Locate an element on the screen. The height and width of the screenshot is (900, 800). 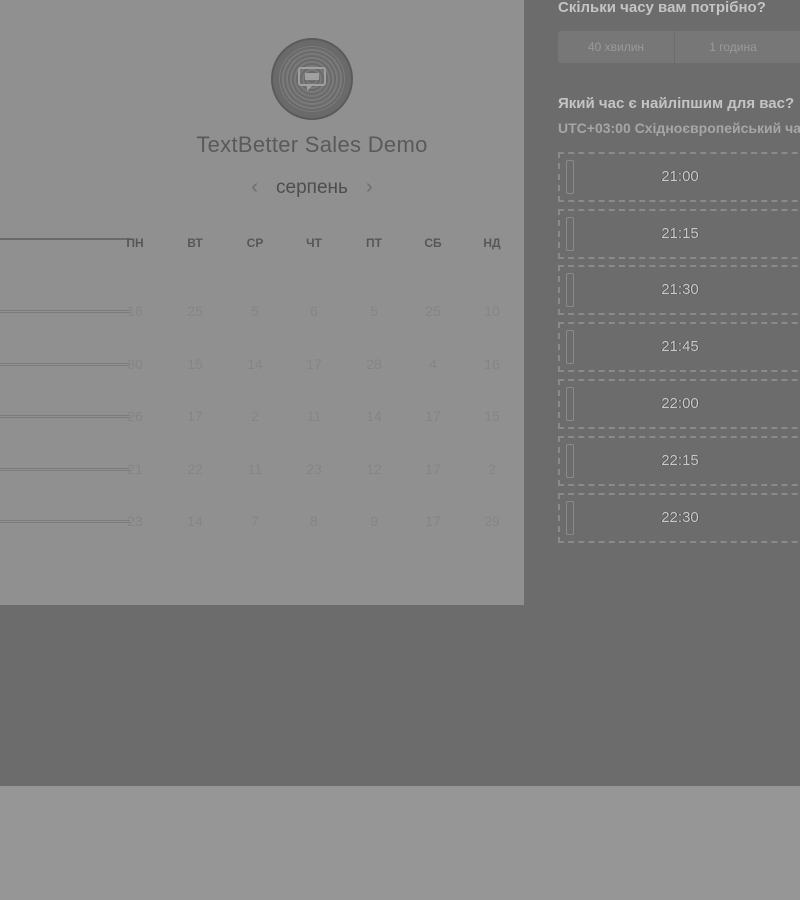
weekday-fri: ПТ is located at coordinates (374, 243).